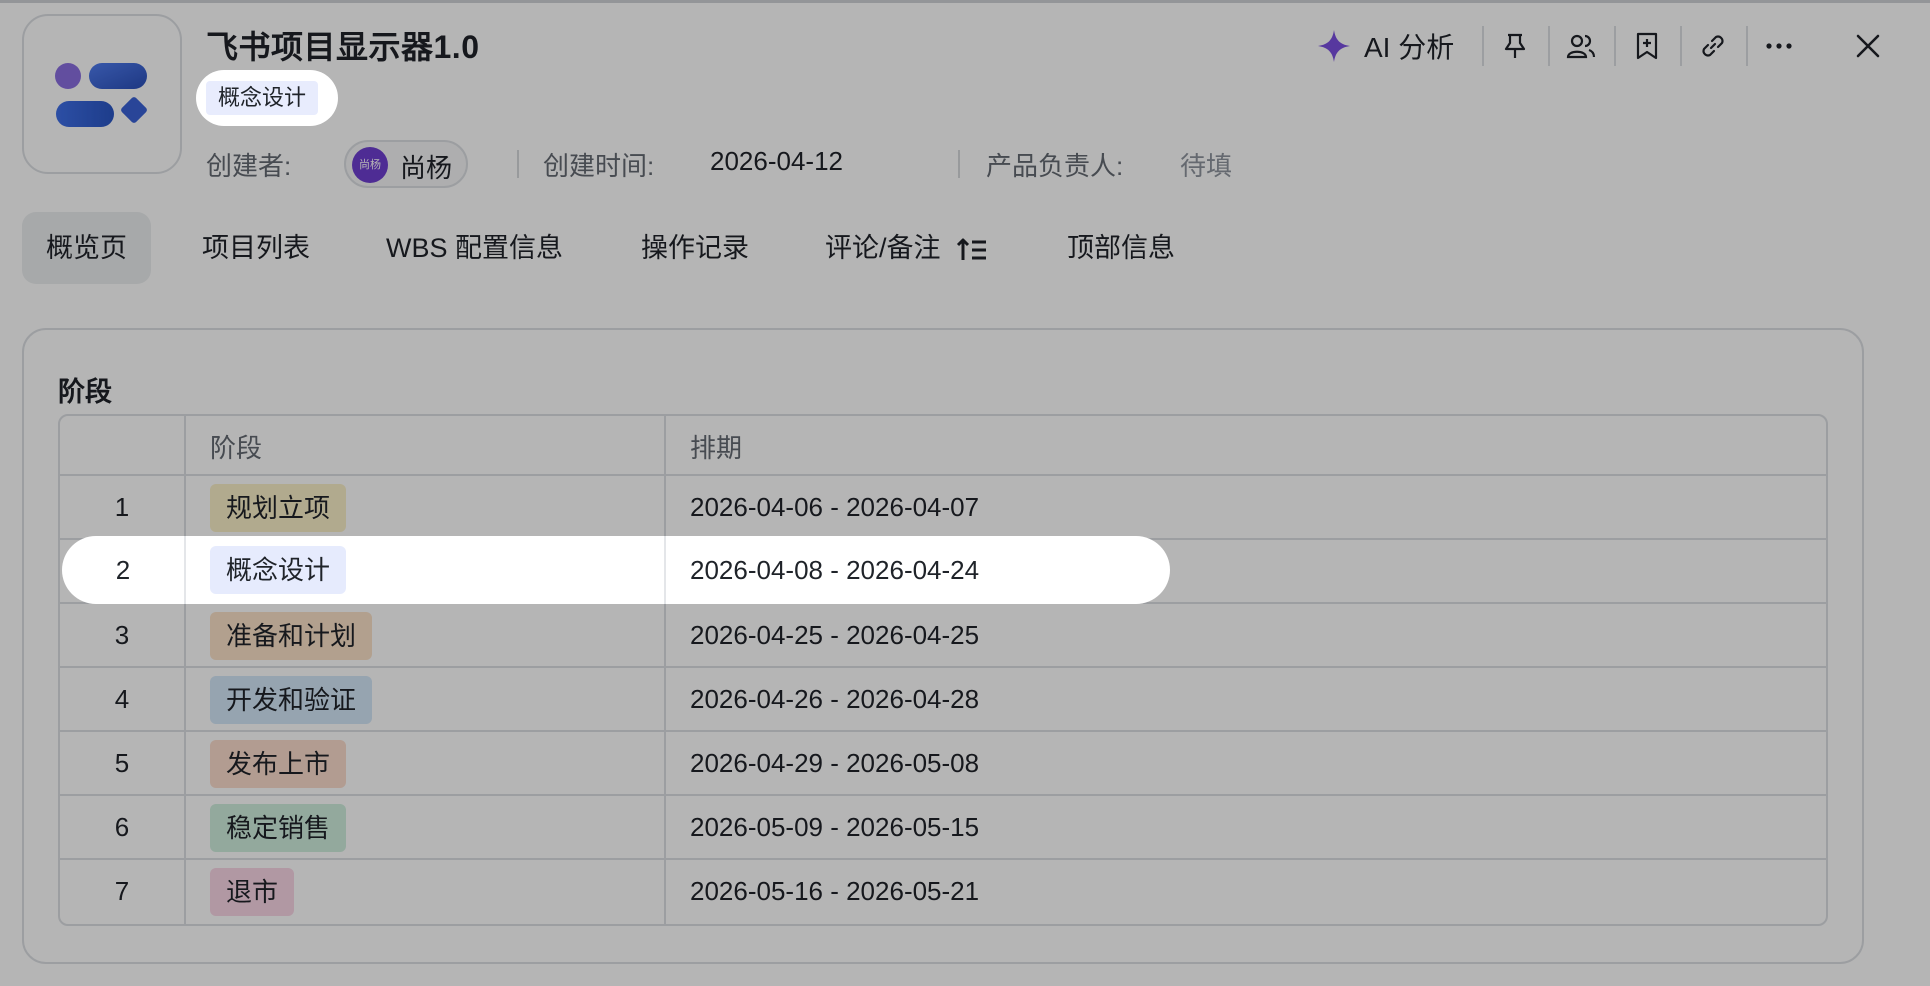 The width and height of the screenshot is (1930, 986). What do you see at coordinates (1647, 46) in the screenshot?
I see `bookmark-add-icon` at bounding box center [1647, 46].